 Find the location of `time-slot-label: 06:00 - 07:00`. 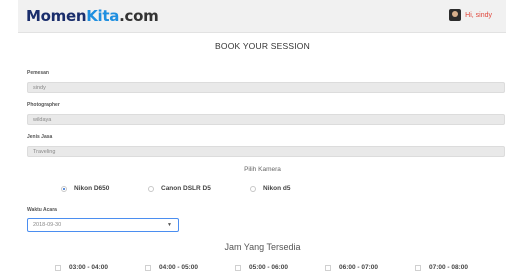

time-slot-label: 06:00 - 07:00 is located at coordinates (359, 267).